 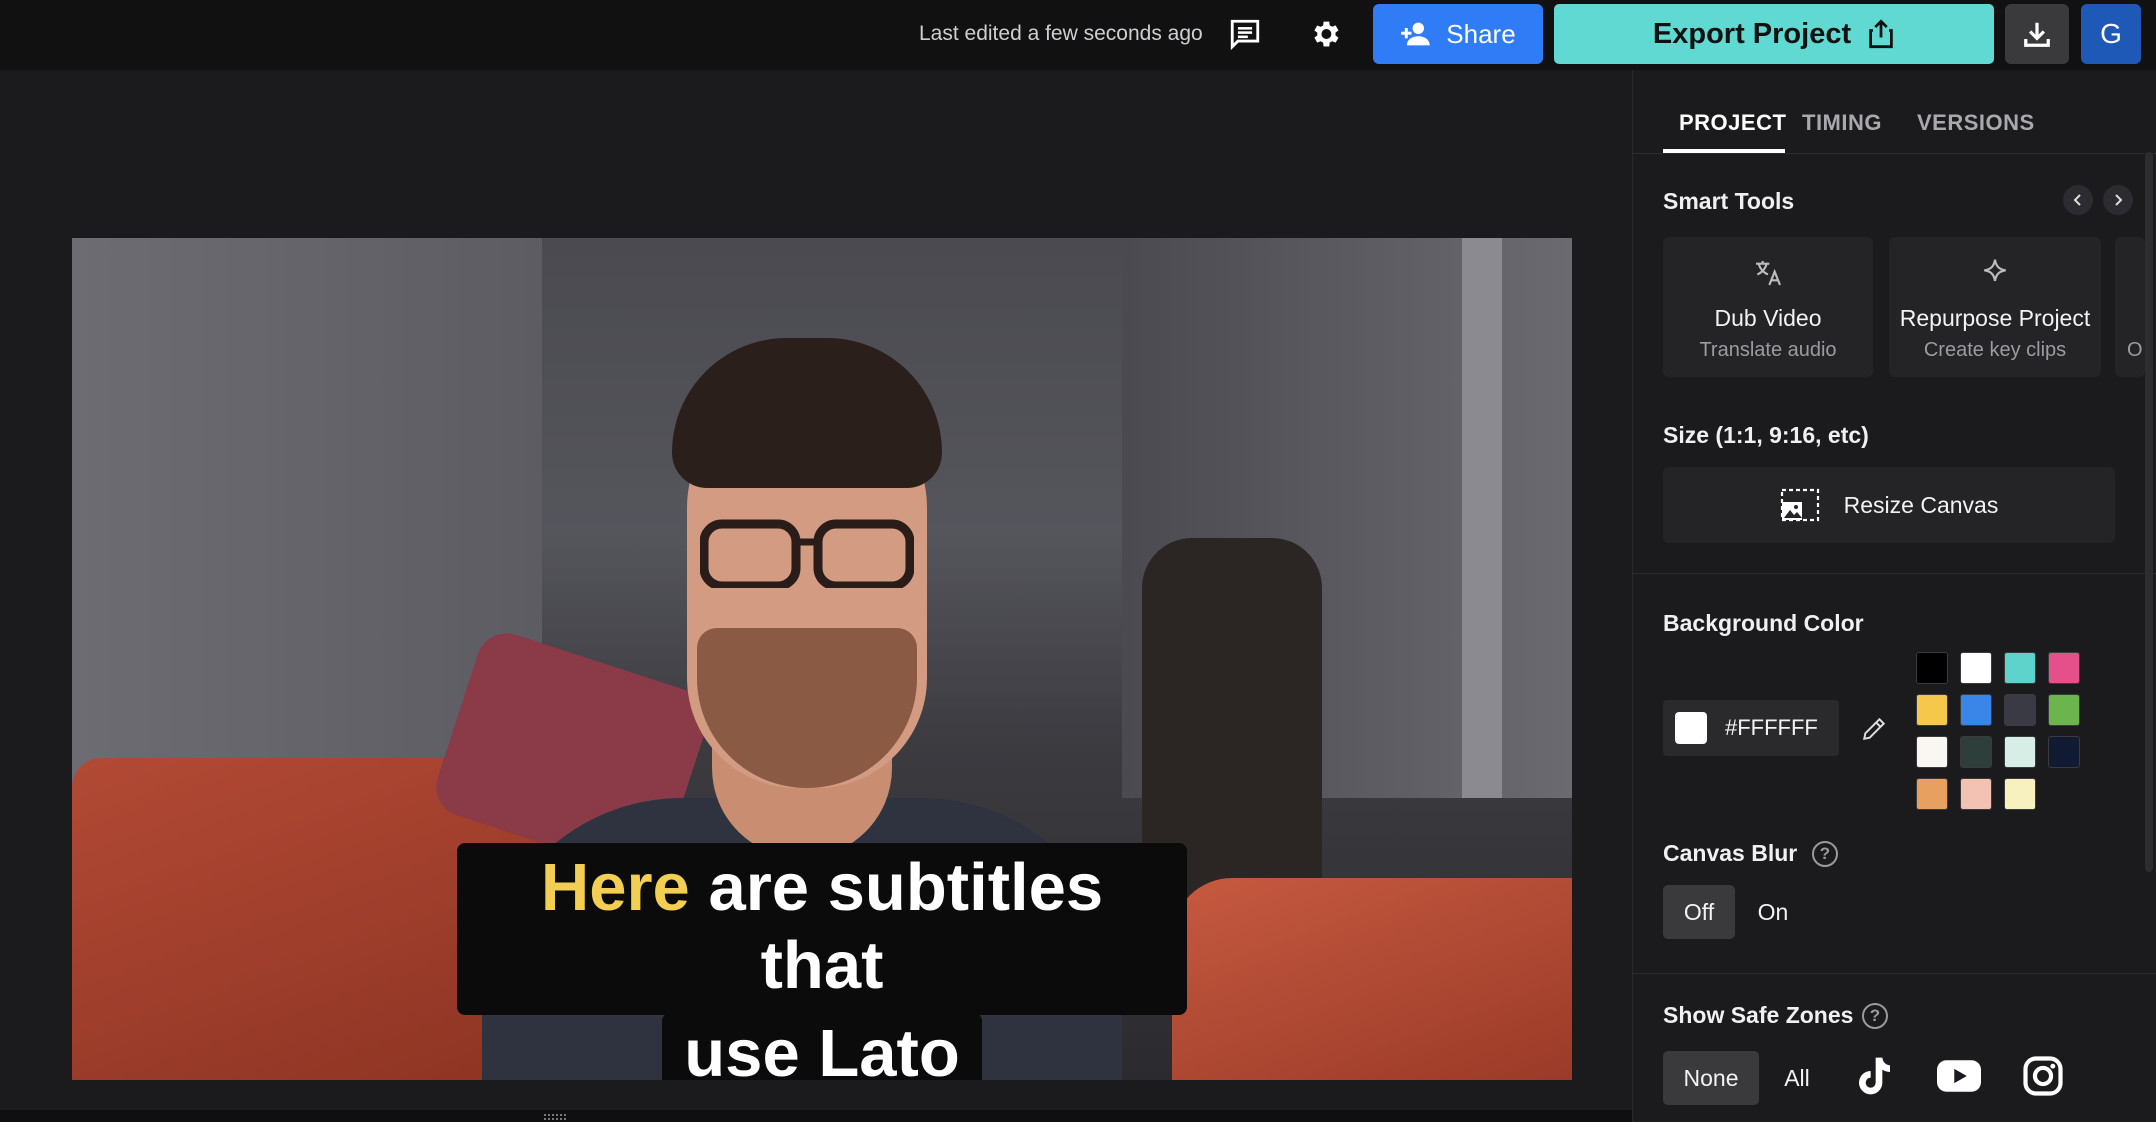 What do you see at coordinates (1995, 350) in the screenshot?
I see `repurpose-project-subtitle: Create key clips` at bounding box center [1995, 350].